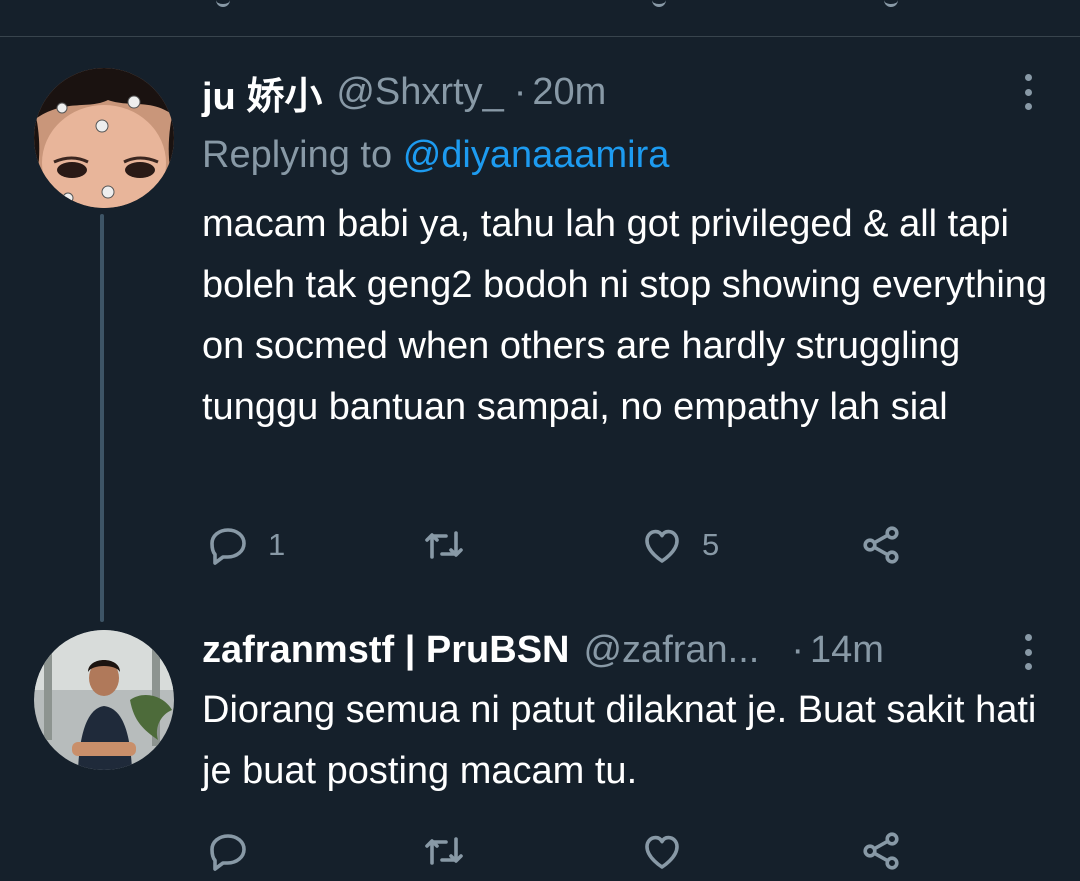  Describe the element at coordinates (223, 3) in the screenshot. I see `previous-tweet-reply-icon` at that location.